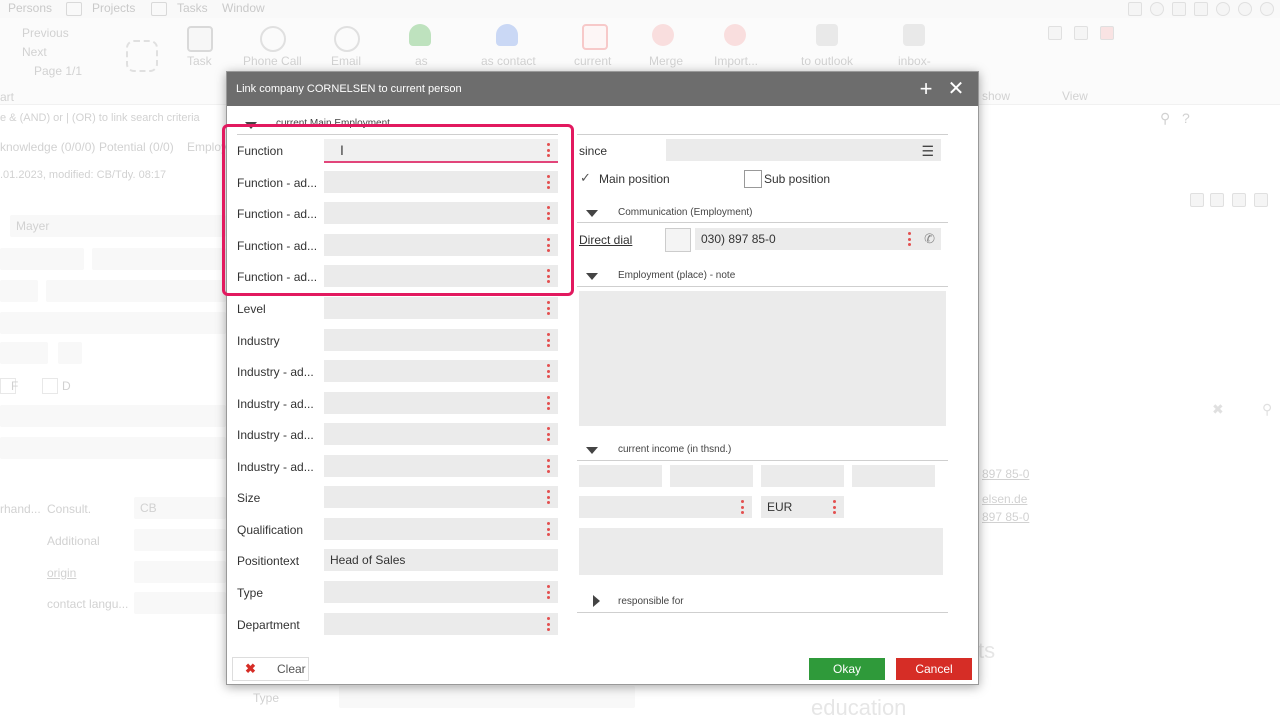 The image size is (1280, 721). Describe the element at coordinates (678, 240) in the screenshot. I see `phone-device-icon` at that location.